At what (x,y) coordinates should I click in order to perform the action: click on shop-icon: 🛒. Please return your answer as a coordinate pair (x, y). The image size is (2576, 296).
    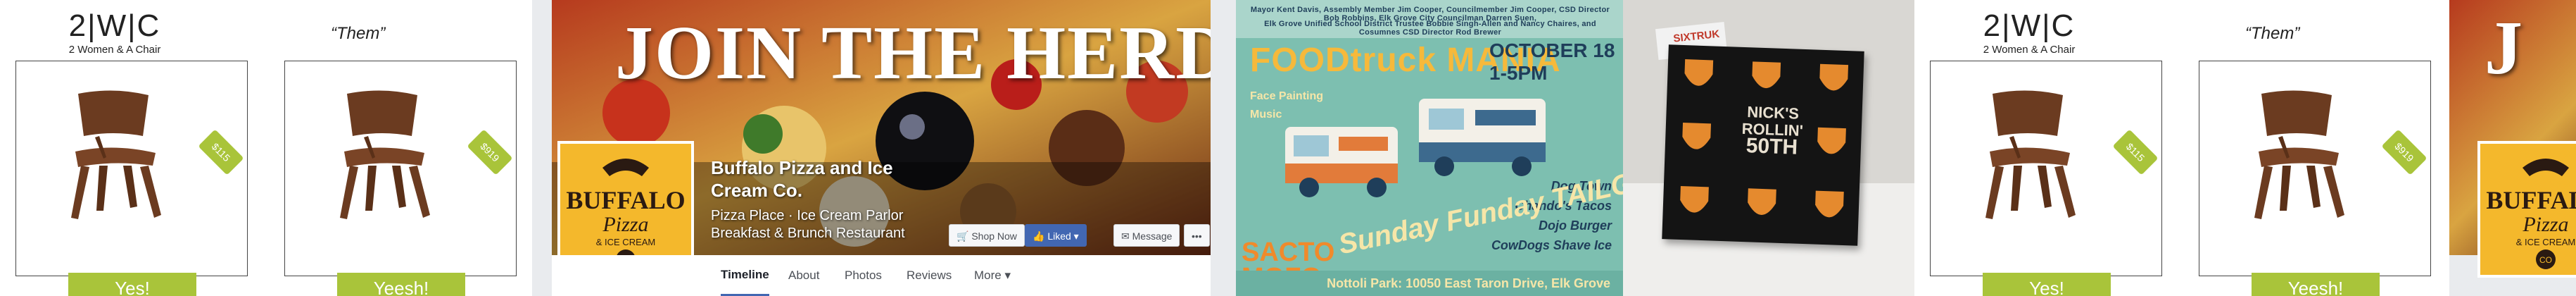
    Looking at the image, I should click on (964, 236).